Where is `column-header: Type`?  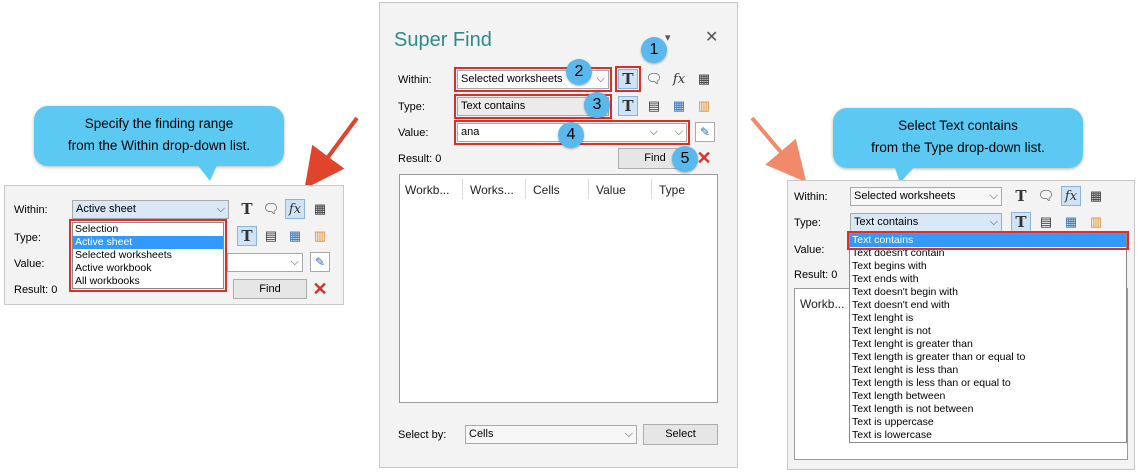 column-header: Type is located at coordinates (672, 190).